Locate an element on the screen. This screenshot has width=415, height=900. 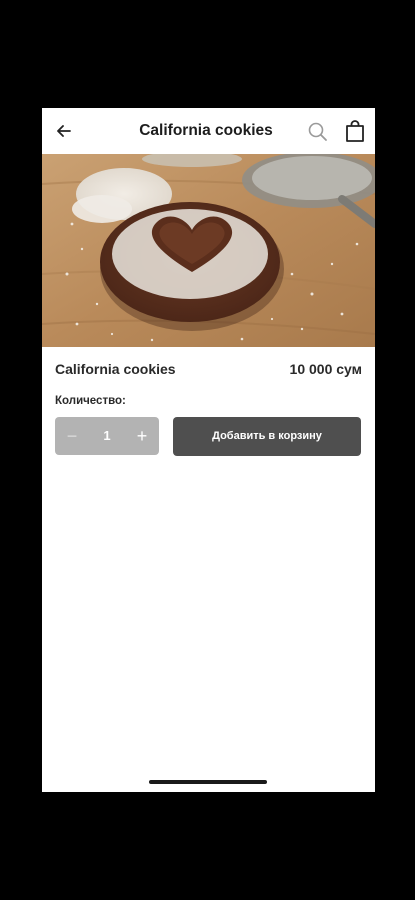
back-button is located at coordinates (64, 131).